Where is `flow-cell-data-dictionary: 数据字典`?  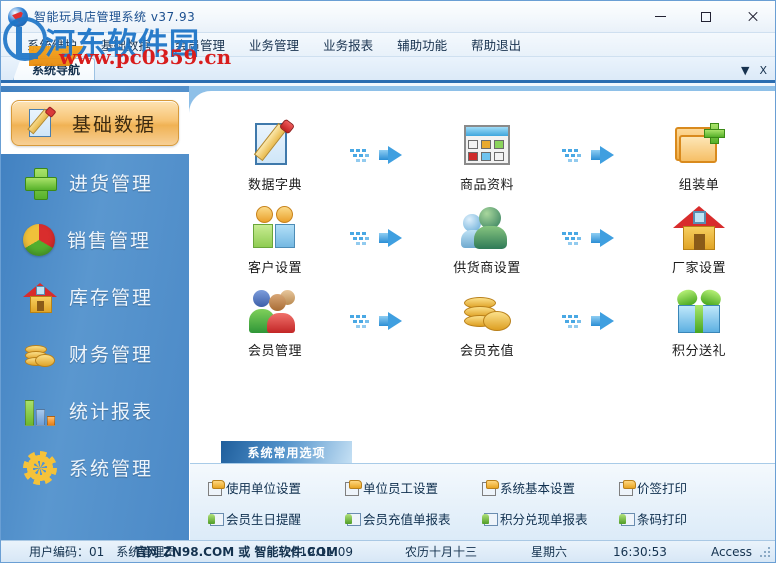
flow-cell-data-dictionary: 数据字典 is located at coordinates (275, 155).